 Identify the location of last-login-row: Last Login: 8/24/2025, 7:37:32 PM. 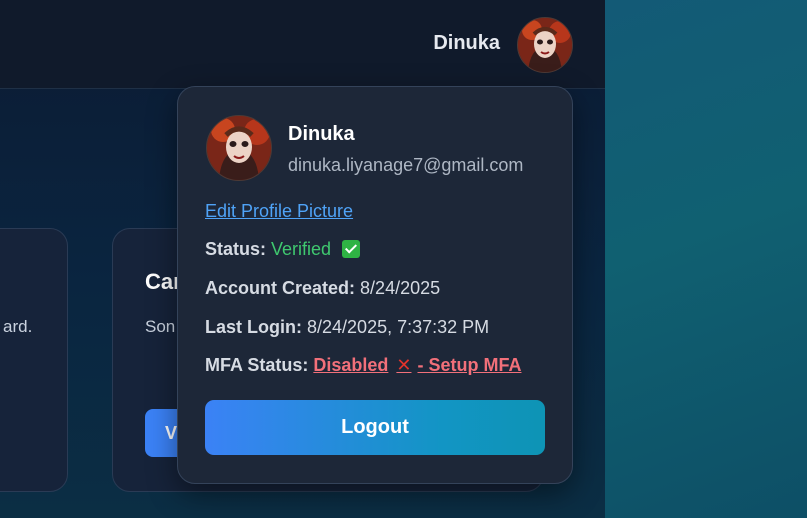
(347, 327).